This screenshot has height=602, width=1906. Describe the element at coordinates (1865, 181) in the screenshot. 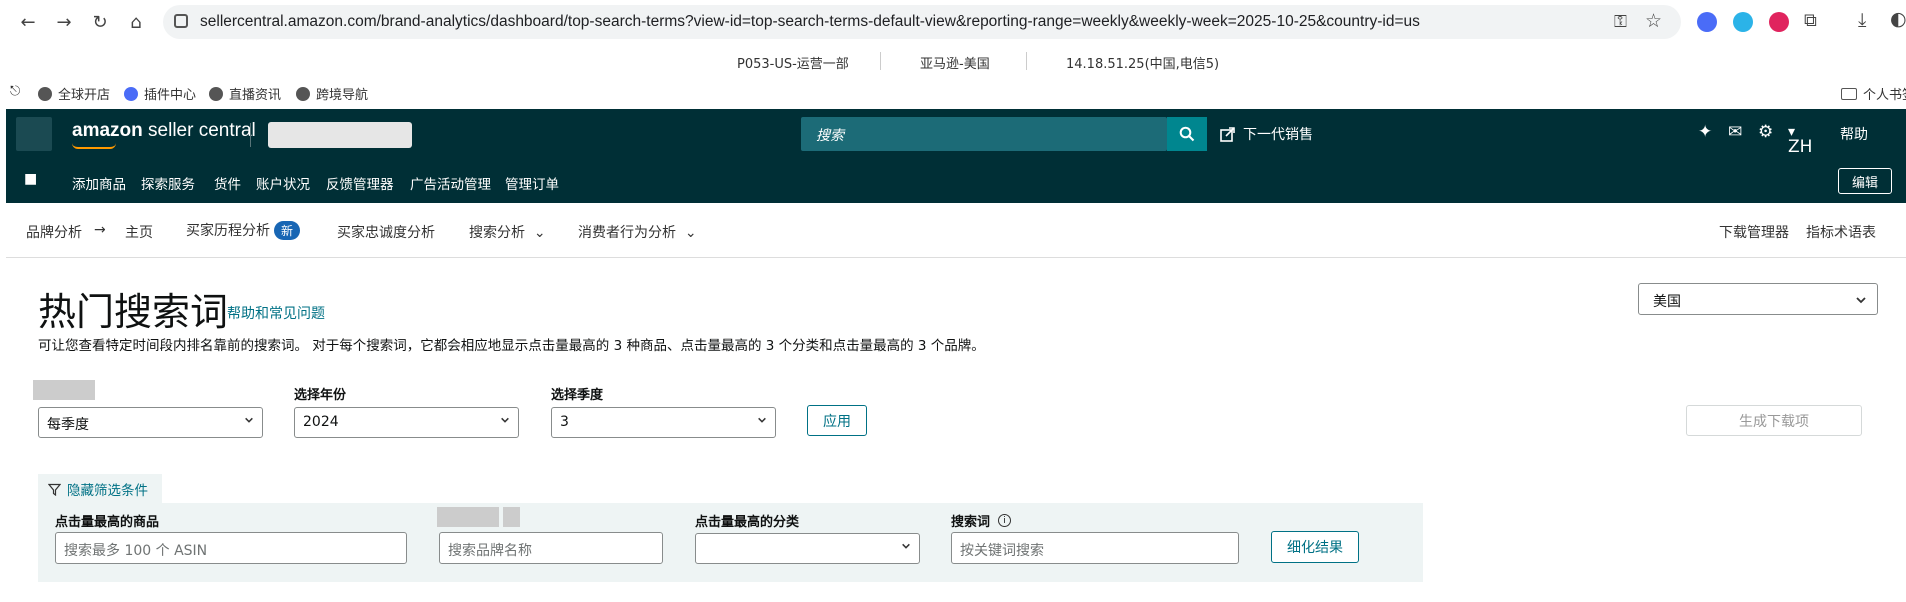

I see `edit-nav-button: 编辑` at that location.